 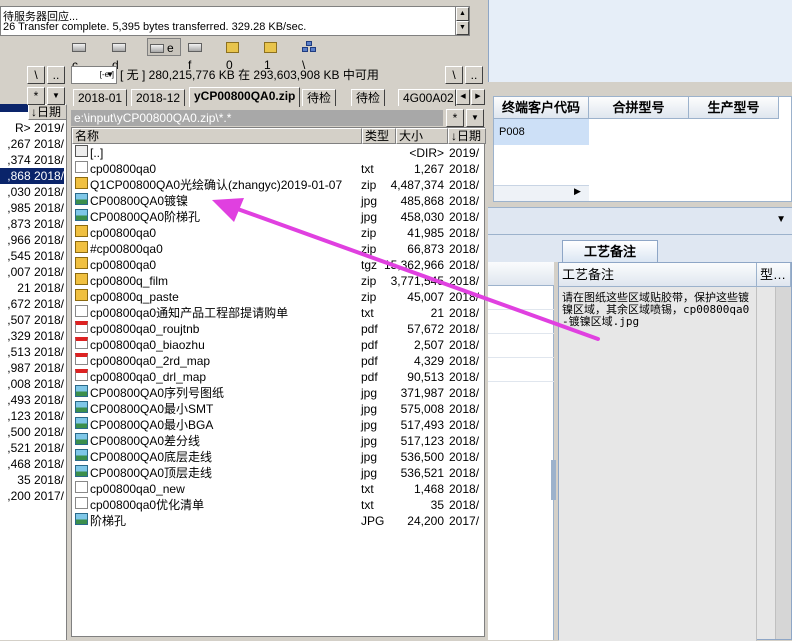 What do you see at coordinates (32, 304) in the screenshot?
I see `left-pane-row: ,672 2018/` at bounding box center [32, 304].